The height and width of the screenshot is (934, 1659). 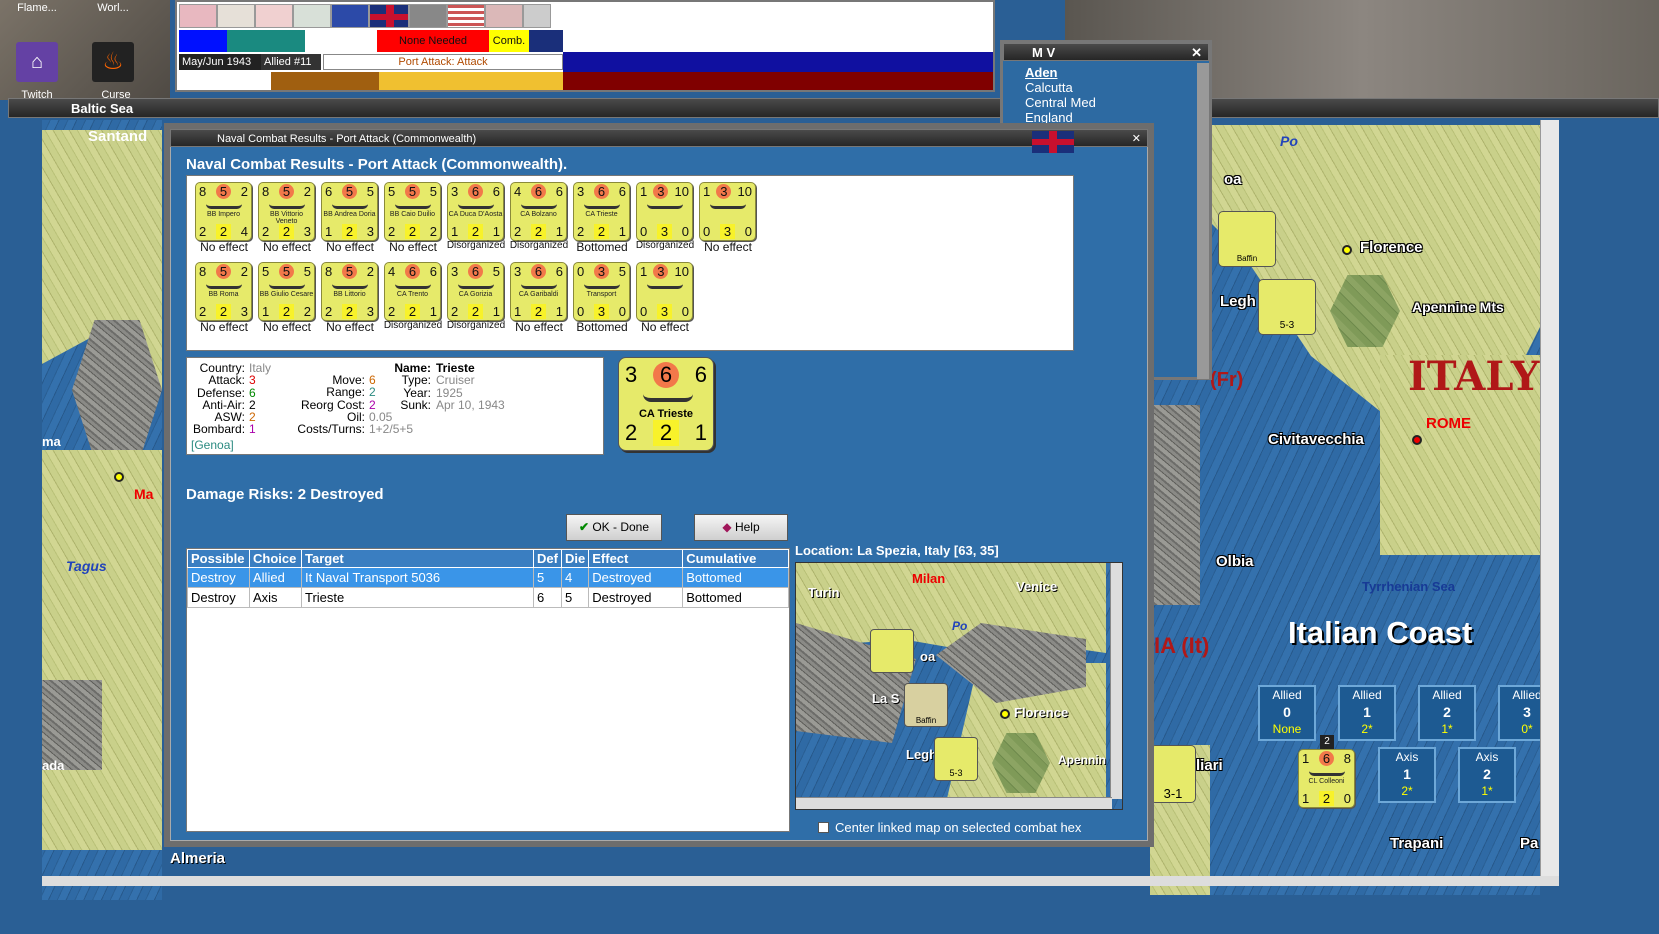 I want to click on flag-grey-icon, so click(x=428, y=16).